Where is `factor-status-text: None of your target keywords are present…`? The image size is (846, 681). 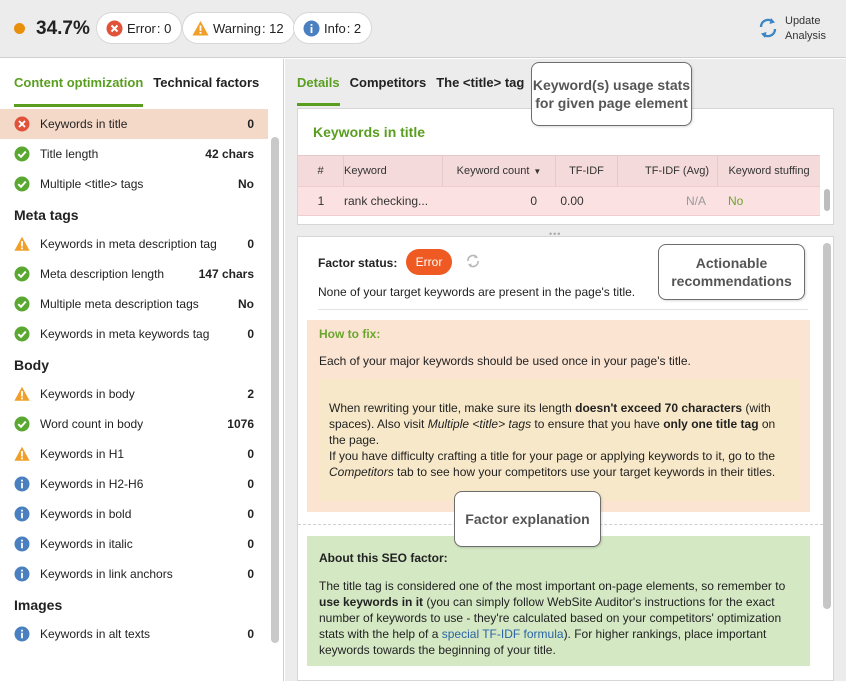 factor-status-text: None of your target keywords are present… is located at coordinates (477, 292).